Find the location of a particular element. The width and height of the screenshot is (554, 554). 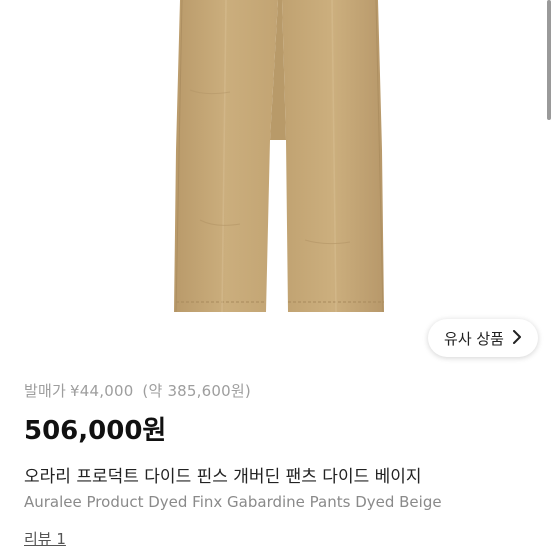

current-price: 506,000원 is located at coordinates (95, 431).